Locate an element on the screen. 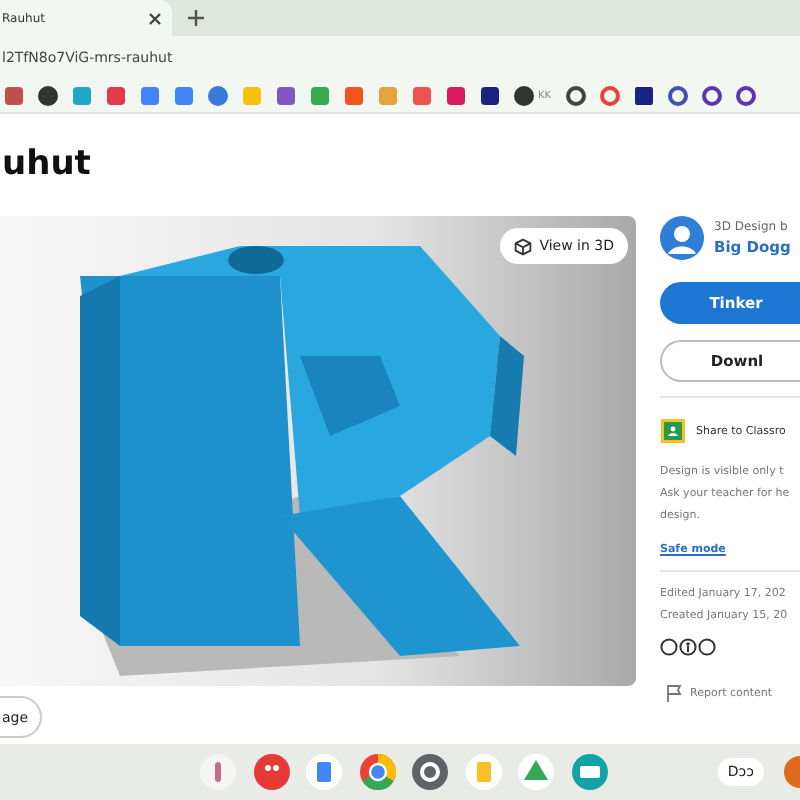 The width and height of the screenshot is (800, 800). new-tab-icon is located at coordinates (196, 18).